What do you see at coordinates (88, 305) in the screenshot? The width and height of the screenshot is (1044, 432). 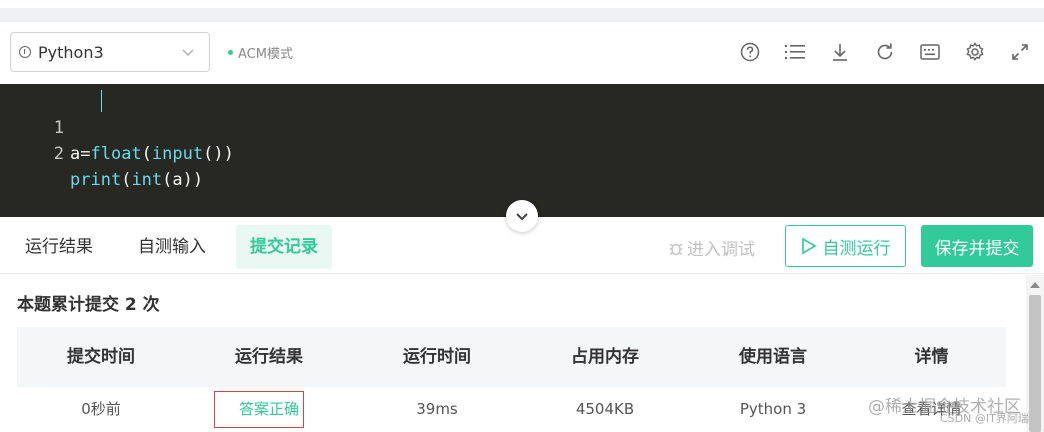 I see `records-title: 本题累计提交 2 次` at bounding box center [88, 305].